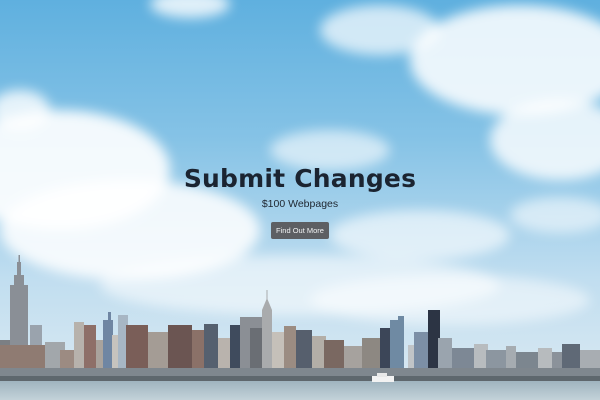 The width and height of the screenshot is (600, 400). What do you see at coordinates (300, 230) in the screenshot?
I see `find-out-more-button: Find Out More` at bounding box center [300, 230].